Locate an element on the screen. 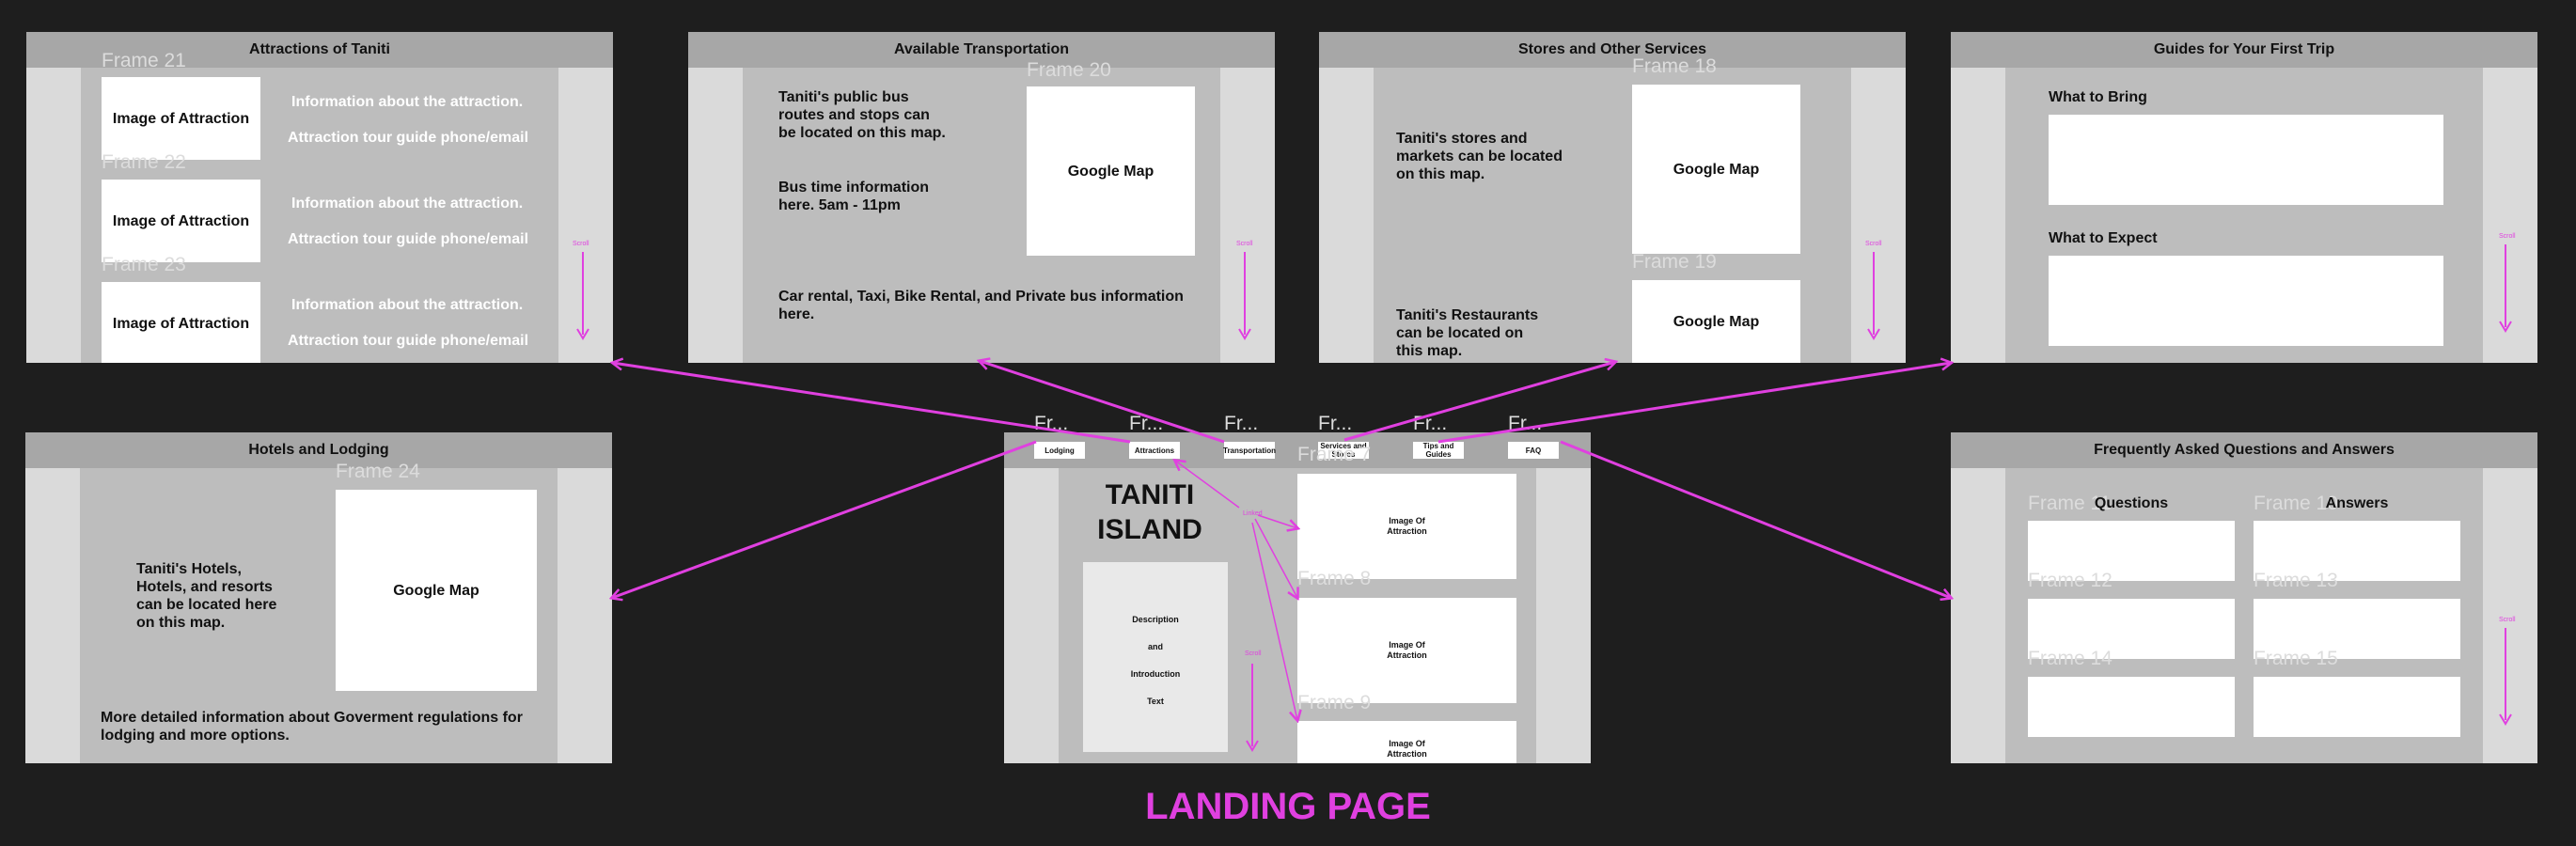 Image resolution: width=2576 pixels, height=846 pixels. arrow-linked-nav is located at coordinates (1207, 485).